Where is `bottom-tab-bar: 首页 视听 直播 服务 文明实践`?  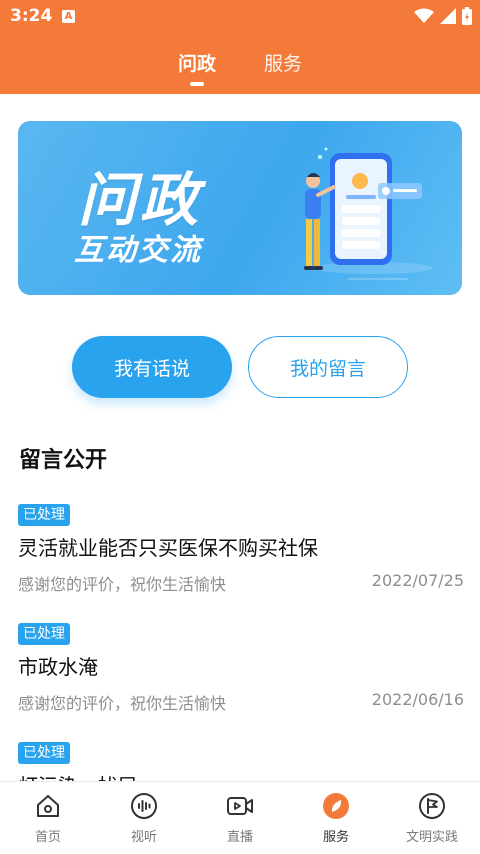
bottom-tab-bar: 首页 视听 直播 服务 文明实践 is located at coordinates (240, 817).